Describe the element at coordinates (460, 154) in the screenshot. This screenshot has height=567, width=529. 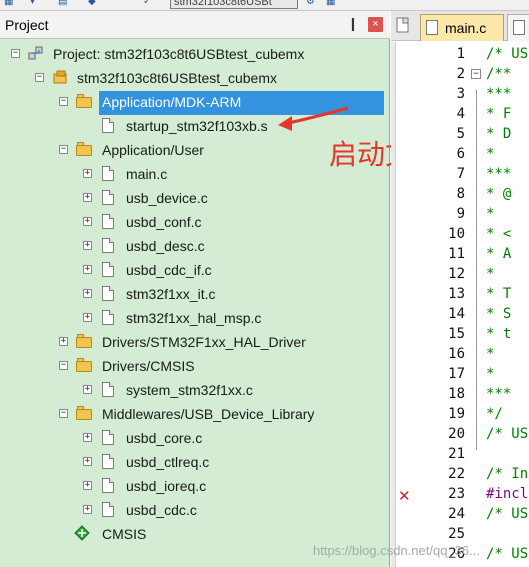
I see `line-number: 6` at that location.